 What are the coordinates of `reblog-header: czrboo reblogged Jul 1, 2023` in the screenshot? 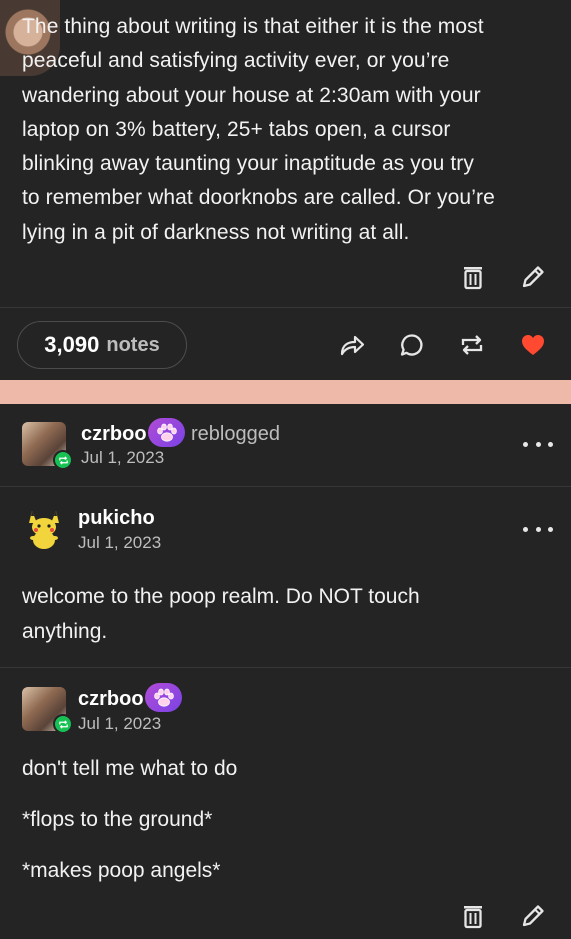 It's located at (285, 445).